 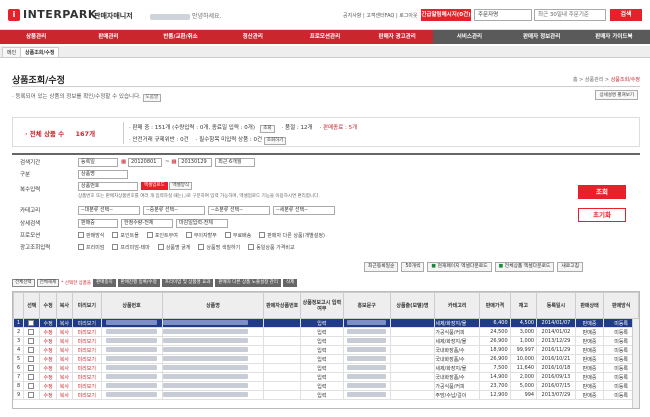 What do you see at coordinates (541, 37) in the screenshot?
I see `nav-item: 판매자 정보관리` at bounding box center [541, 37].